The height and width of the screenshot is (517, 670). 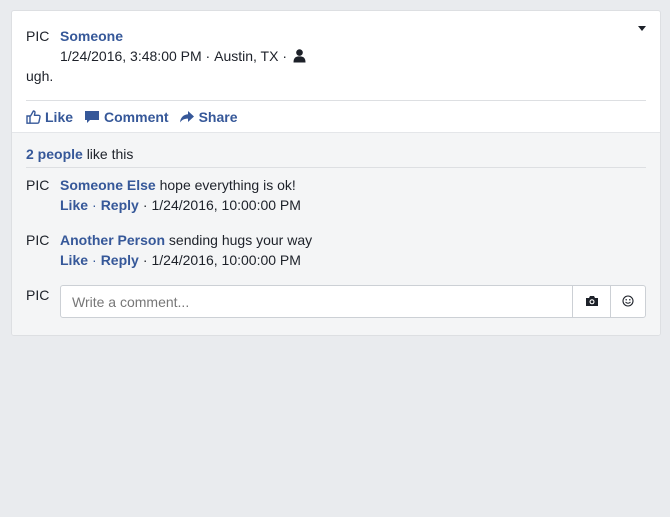 I want to click on likes-summary: 2 people like this, so click(x=79, y=154).